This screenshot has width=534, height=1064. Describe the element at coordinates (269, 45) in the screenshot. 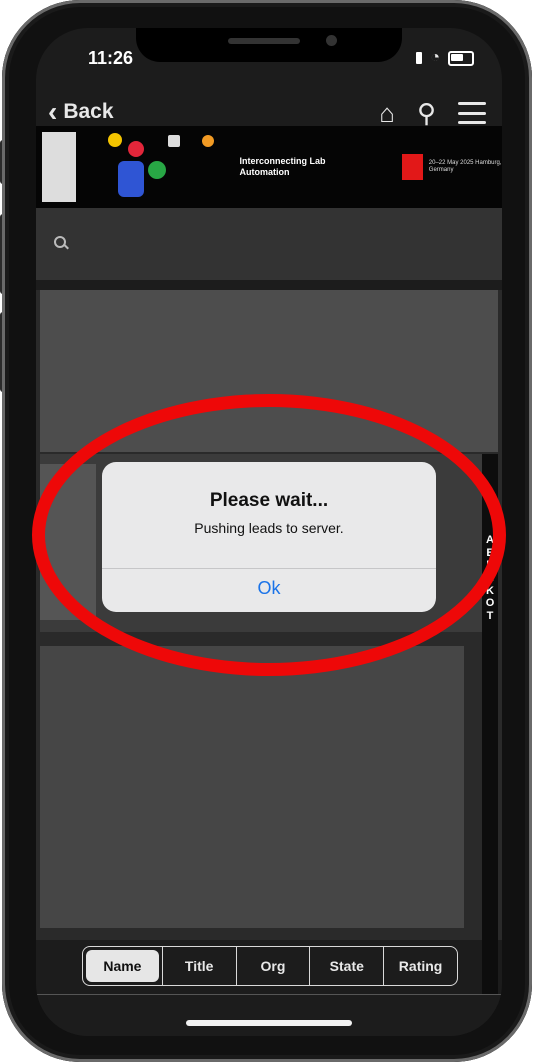

I see `notch` at that location.